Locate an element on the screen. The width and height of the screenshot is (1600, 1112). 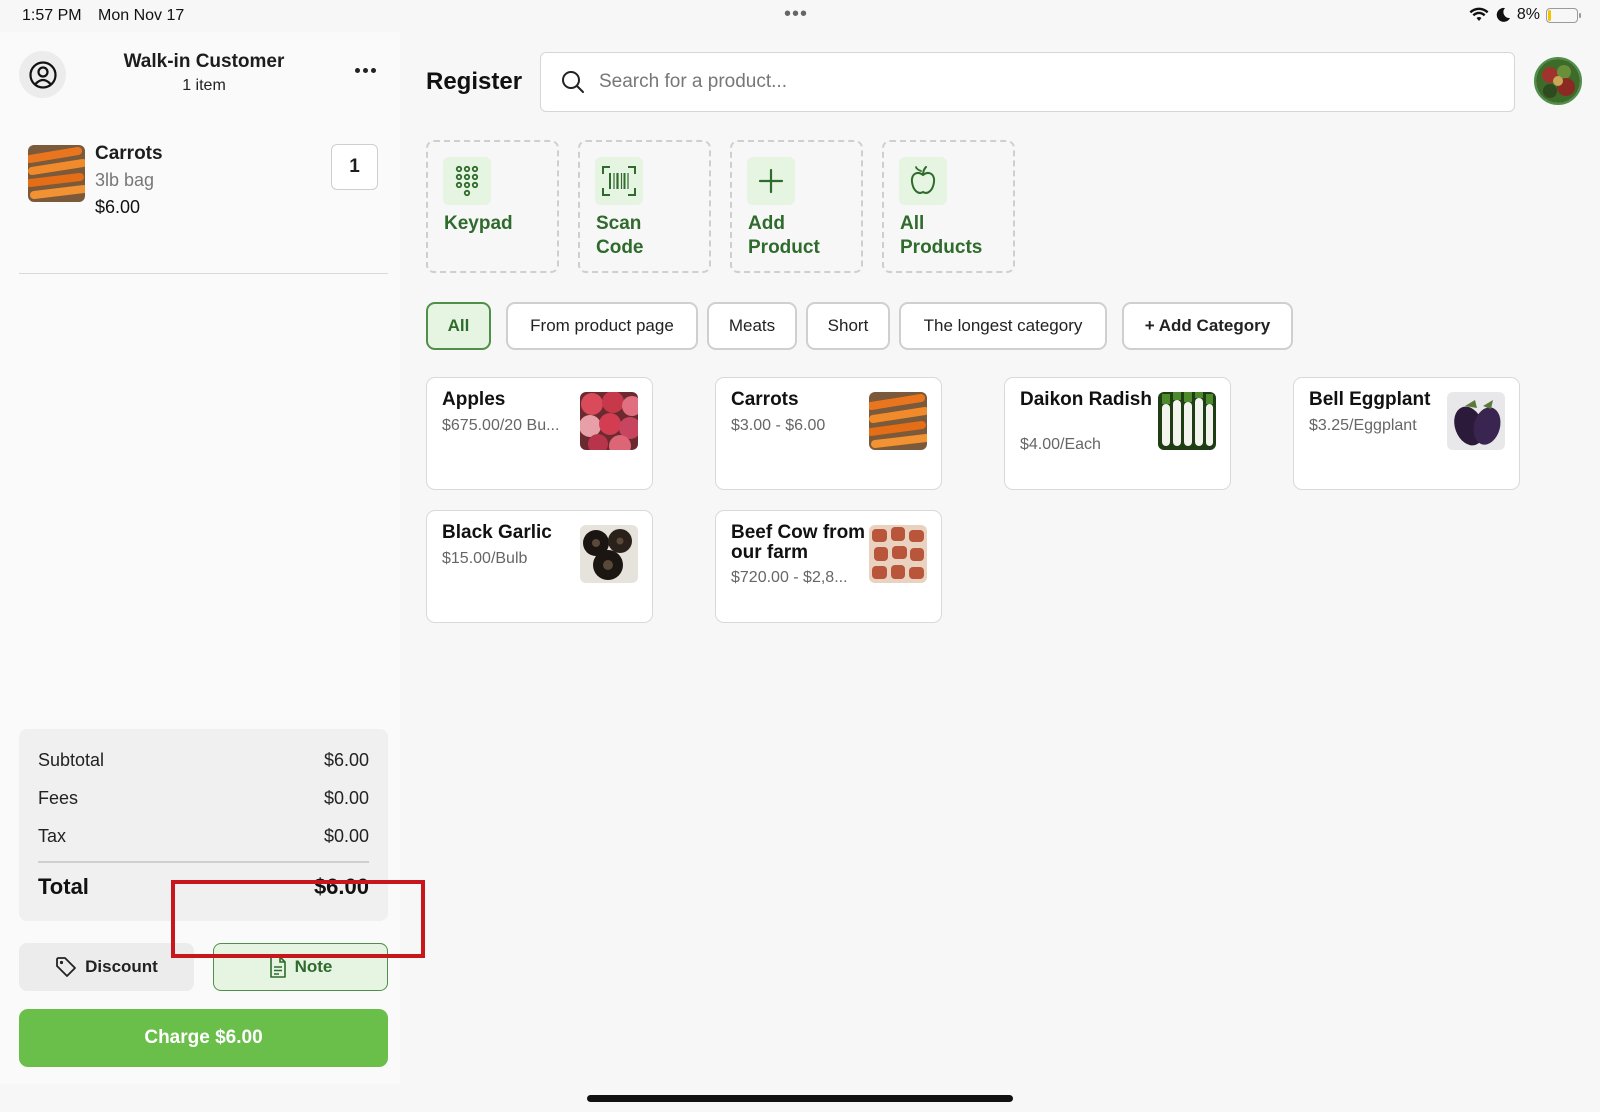
charge-button: Charge $6.00 is located at coordinates (203, 1038).